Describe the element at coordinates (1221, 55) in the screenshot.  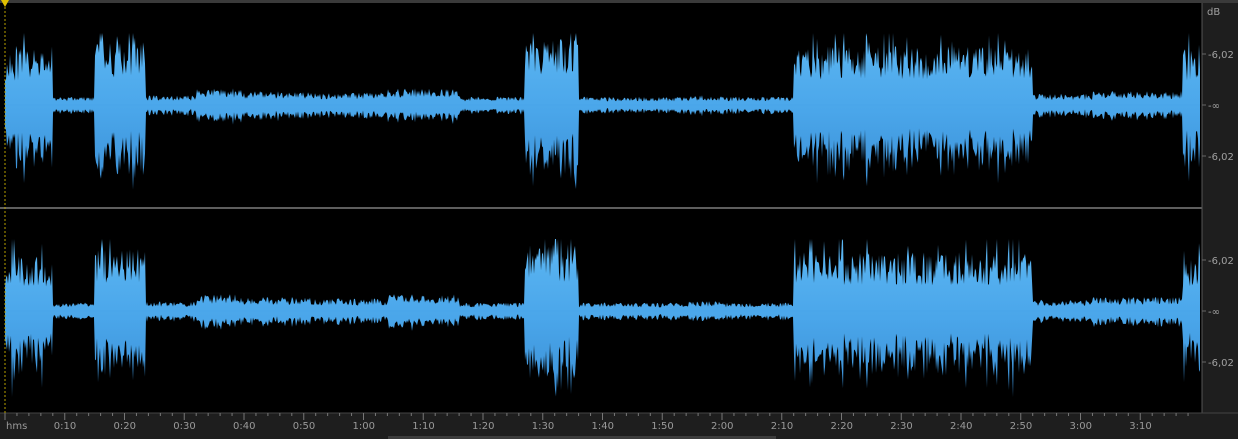
I see `db-label-top-upper: -6,02` at that location.